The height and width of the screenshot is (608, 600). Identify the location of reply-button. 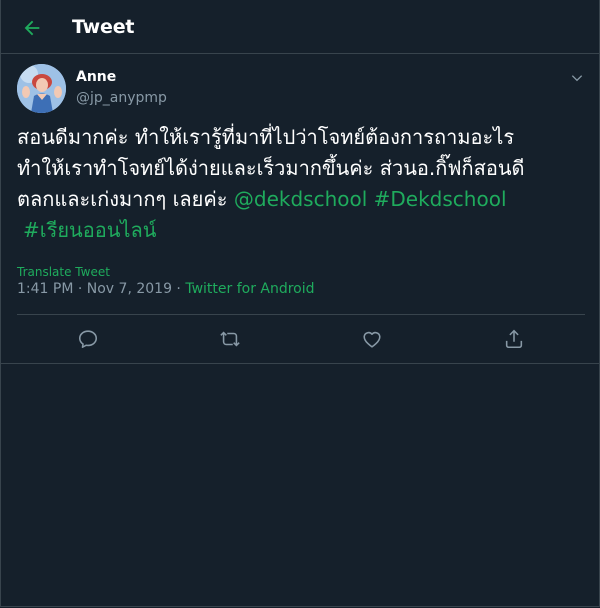
(88, 339).